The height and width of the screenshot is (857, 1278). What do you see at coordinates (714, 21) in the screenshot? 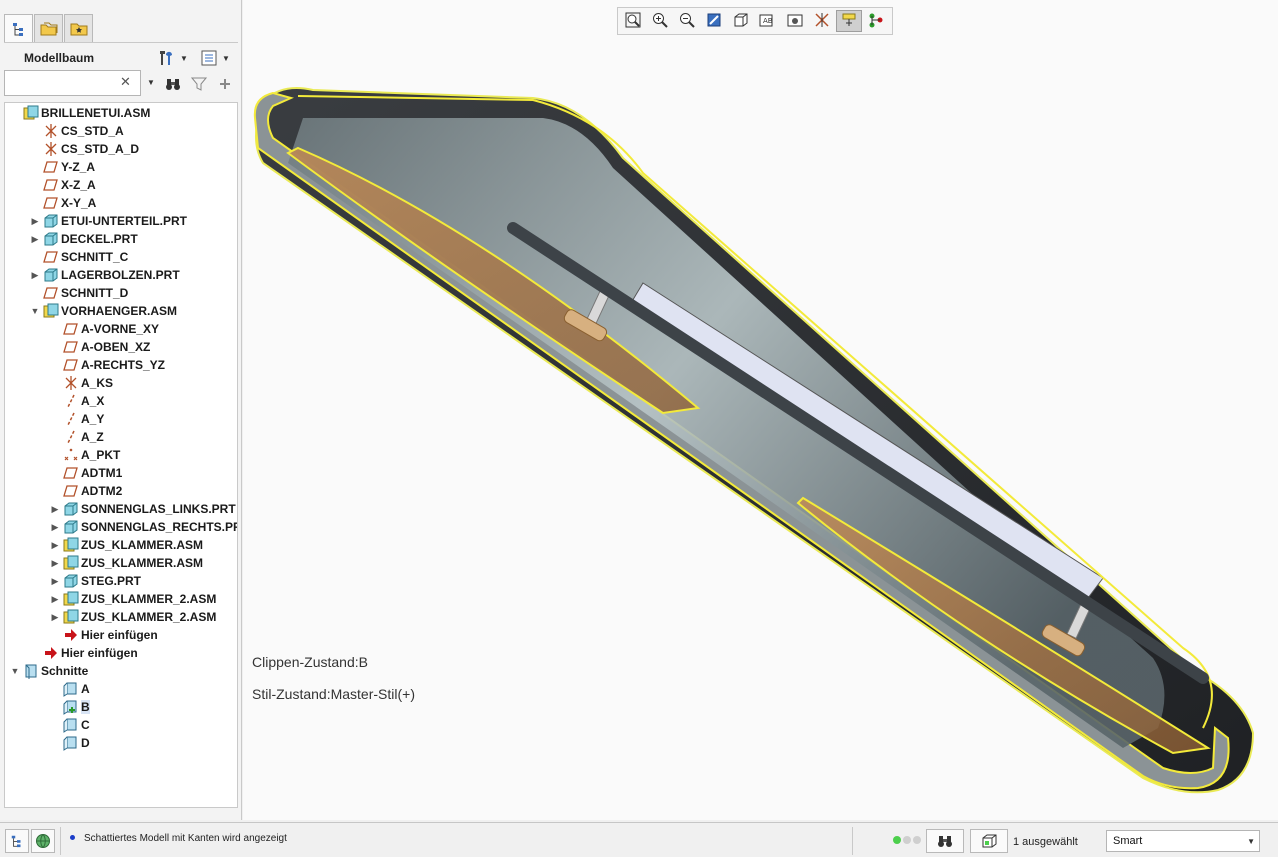
I see `repaint-button` at bounding box center [714, 21].